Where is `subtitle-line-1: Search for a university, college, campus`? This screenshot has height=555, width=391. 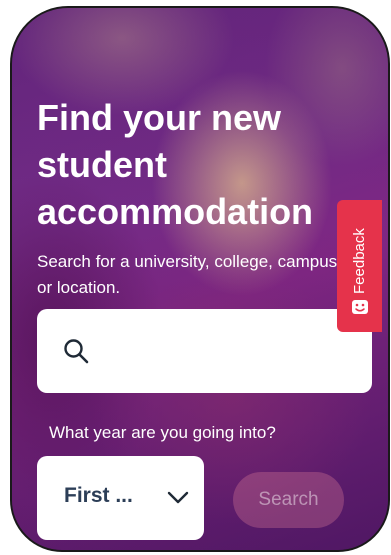 subtitle-line-1: Search for a university, college, campus is located at coordinates (187, 261).